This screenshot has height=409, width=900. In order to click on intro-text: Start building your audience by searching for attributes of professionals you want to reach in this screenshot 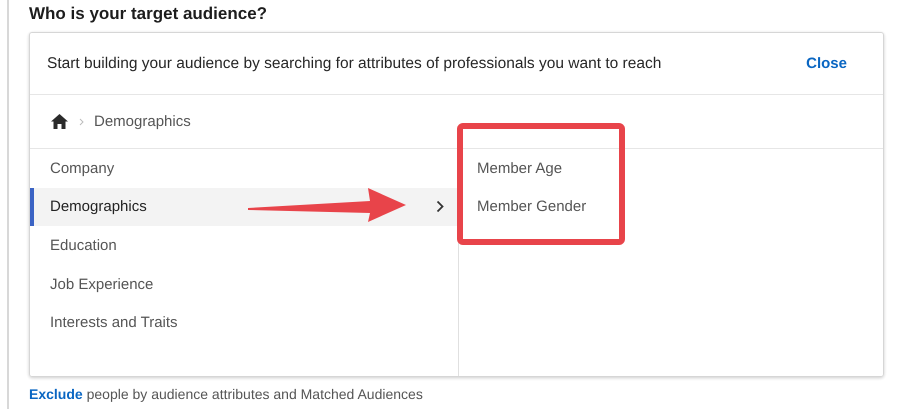, I will do `click(354, 63)`.